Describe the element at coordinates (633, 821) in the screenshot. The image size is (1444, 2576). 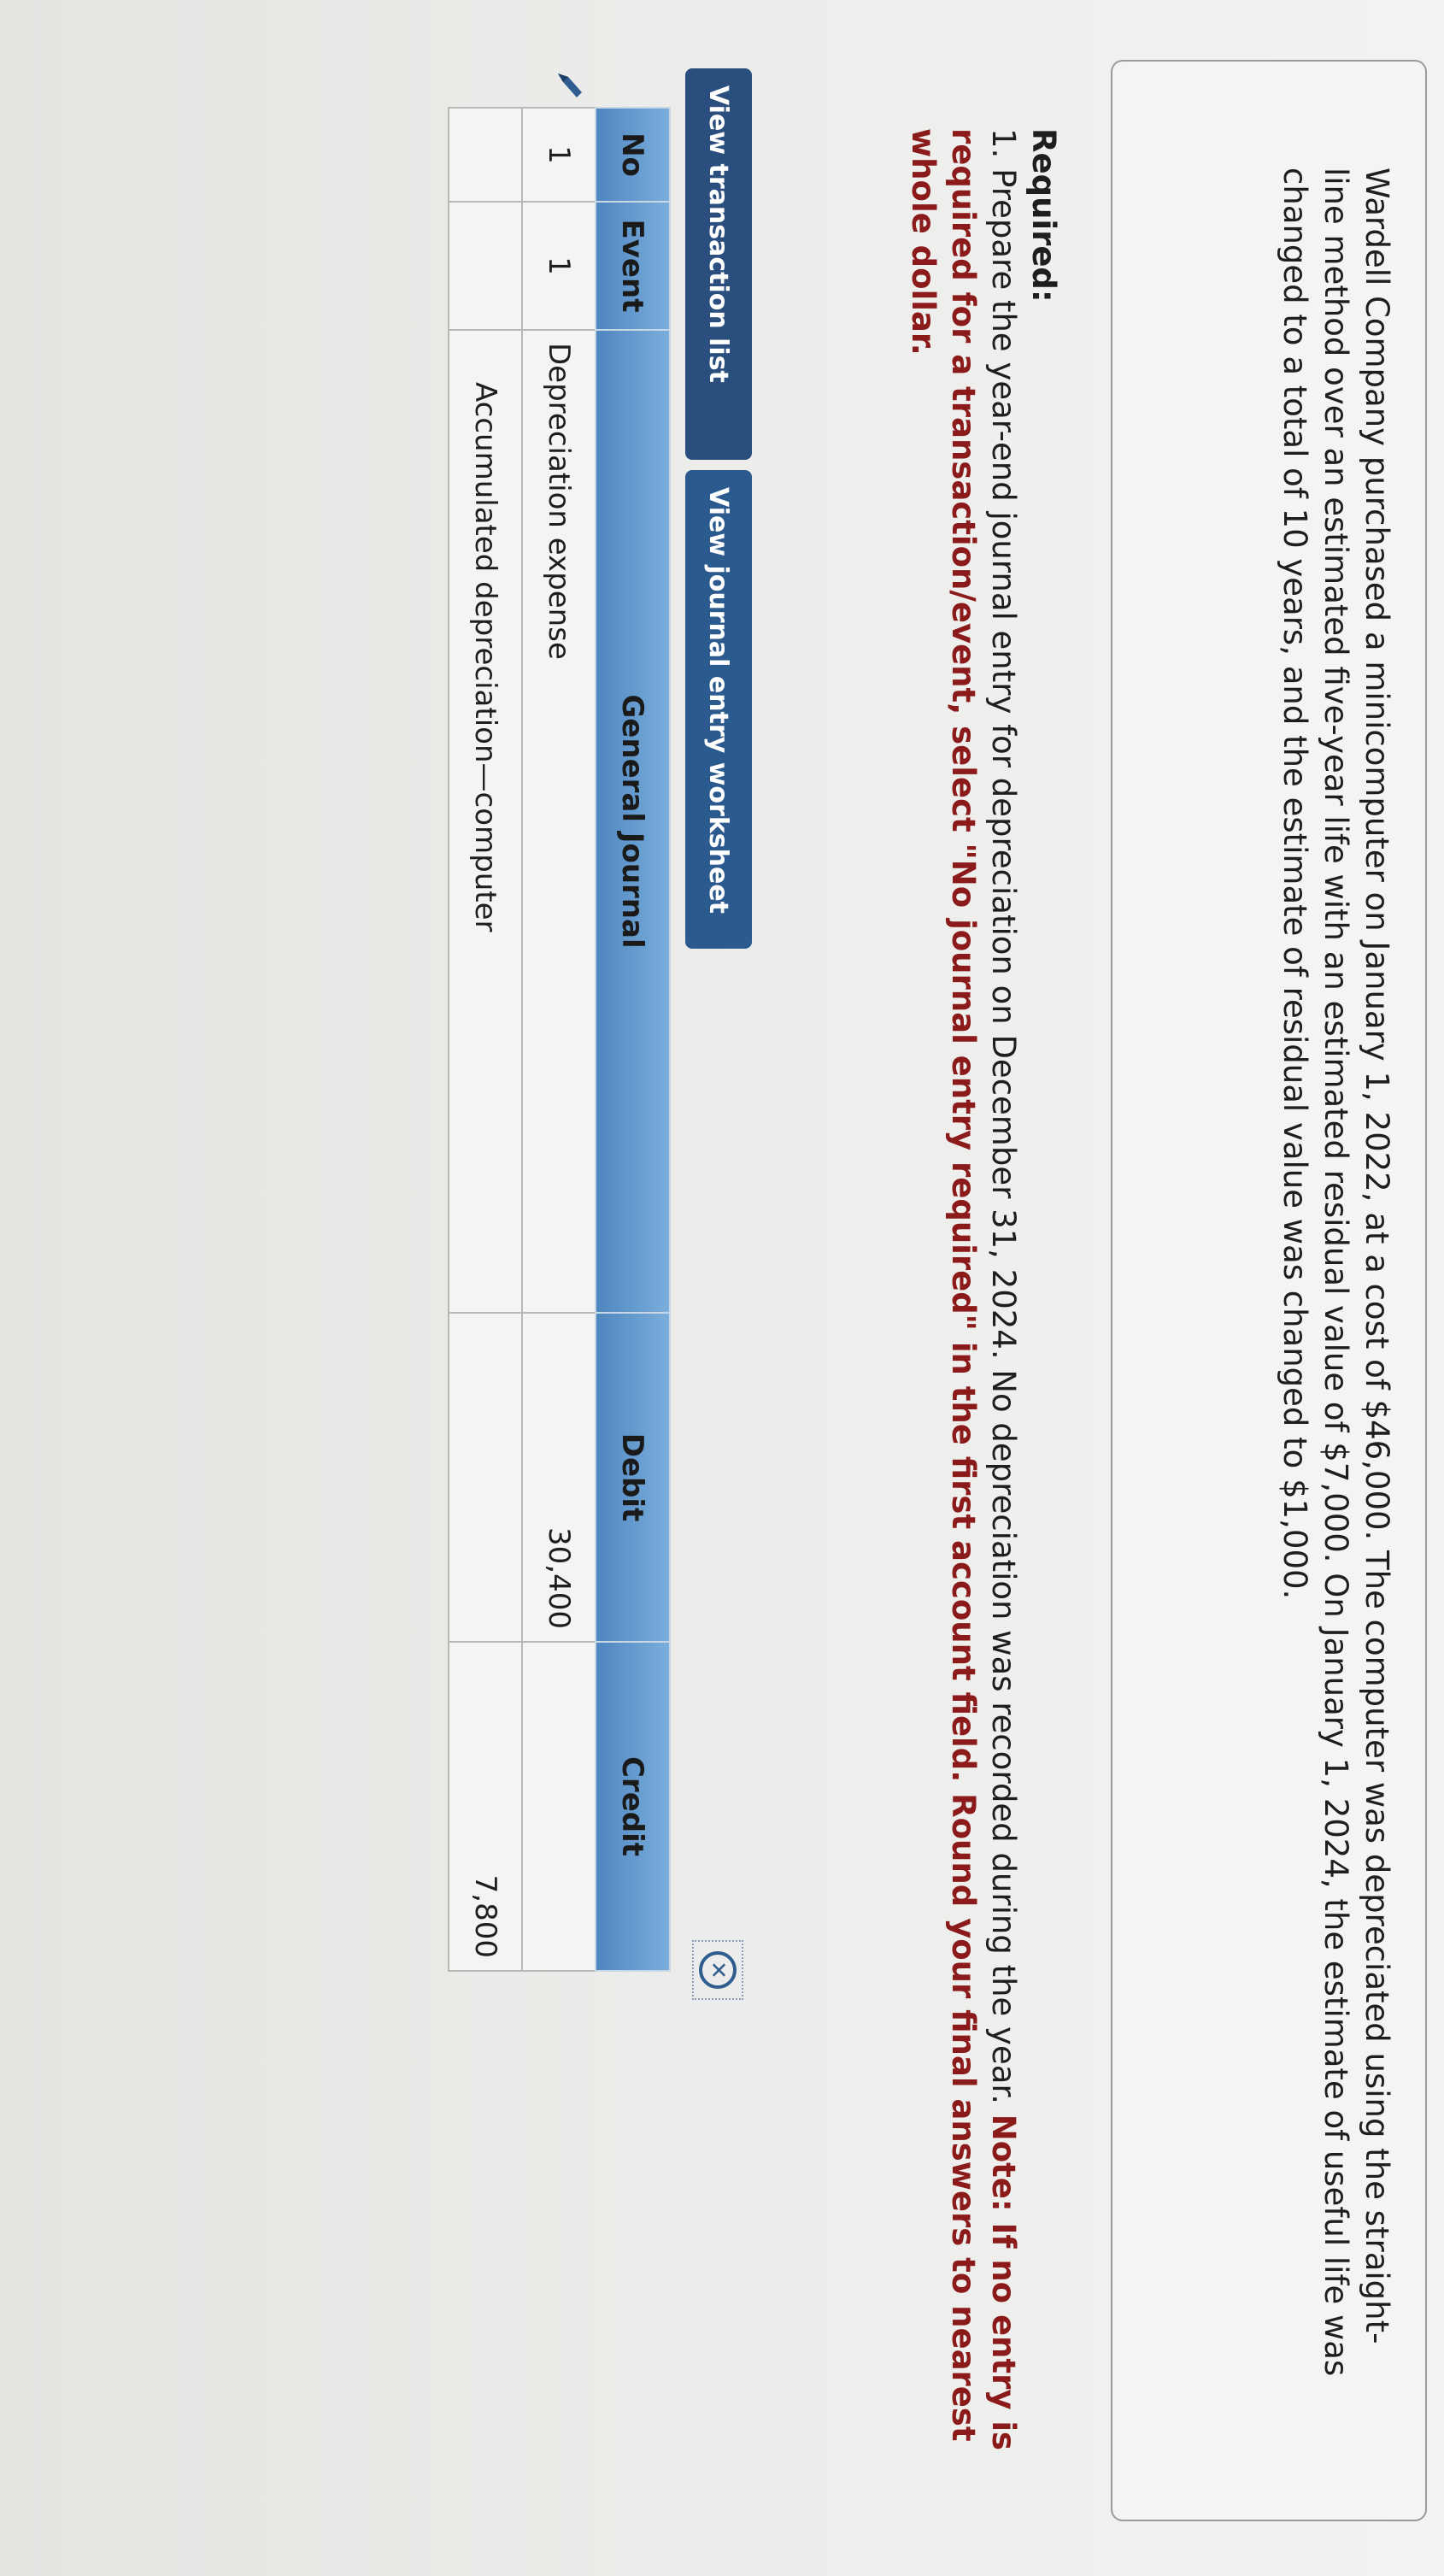
I see `header-general-journal: General Journal` at that location.